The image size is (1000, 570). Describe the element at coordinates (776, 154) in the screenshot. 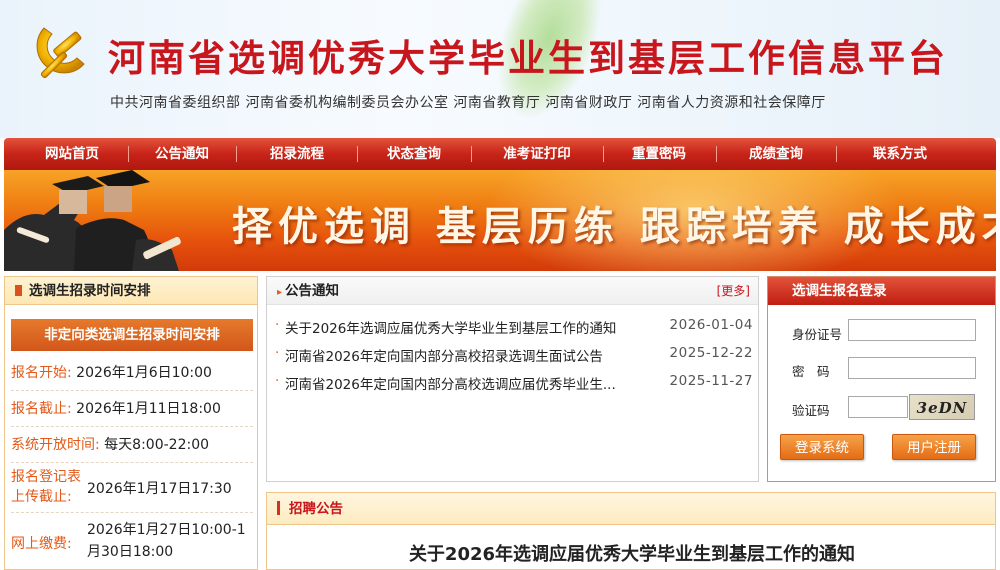

I see `nav-scores: 成绩查询` at that location.